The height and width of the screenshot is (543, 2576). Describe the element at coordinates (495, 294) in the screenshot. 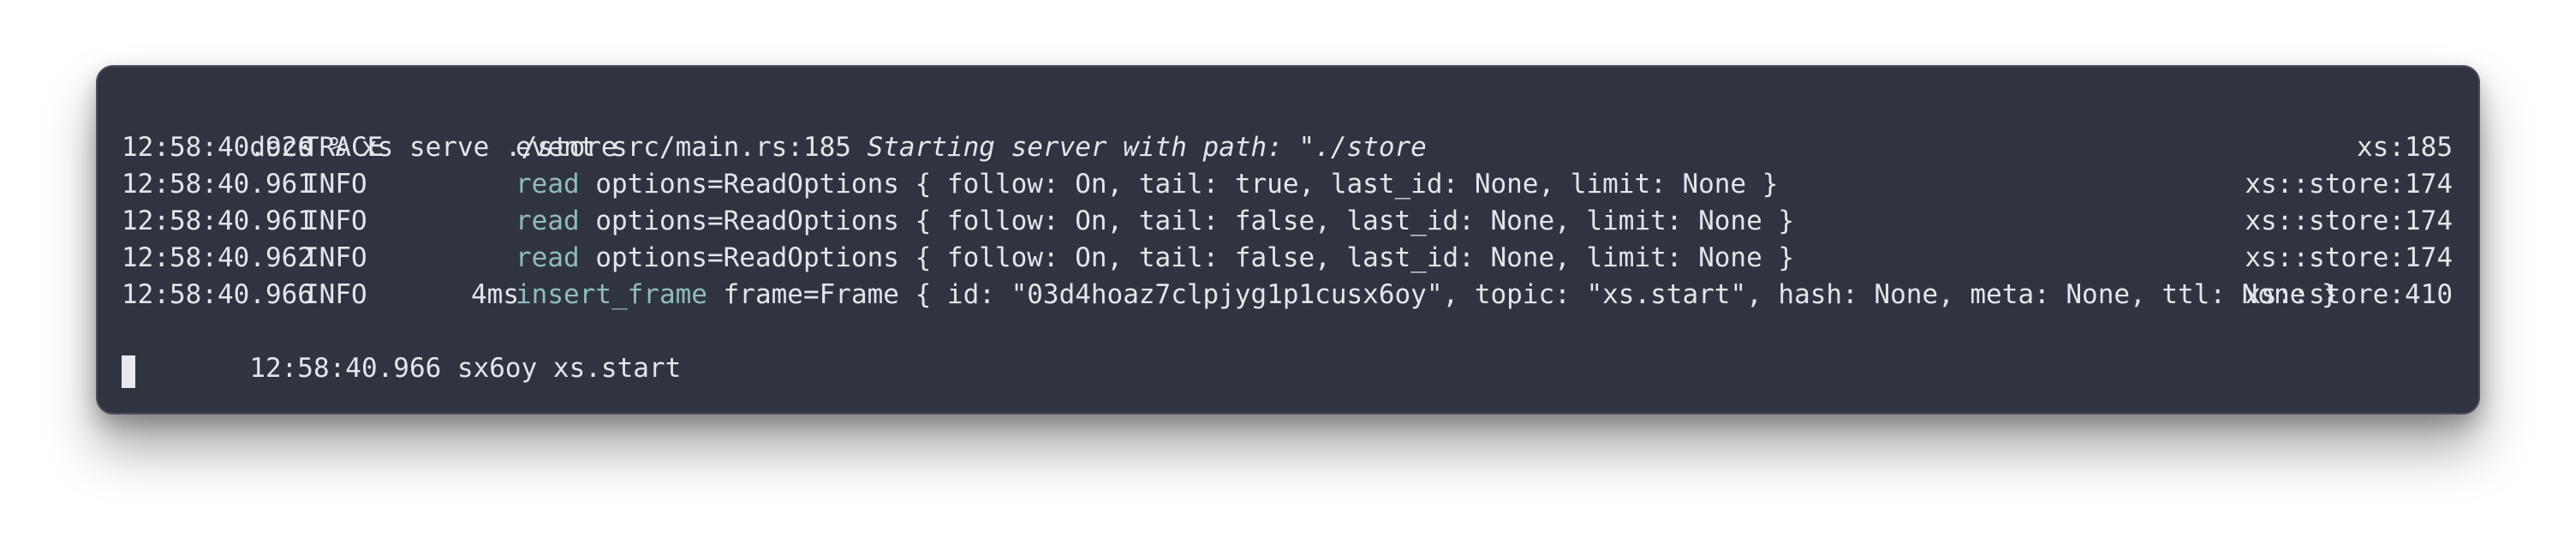

I see `log-duration: 4ms` at that location.